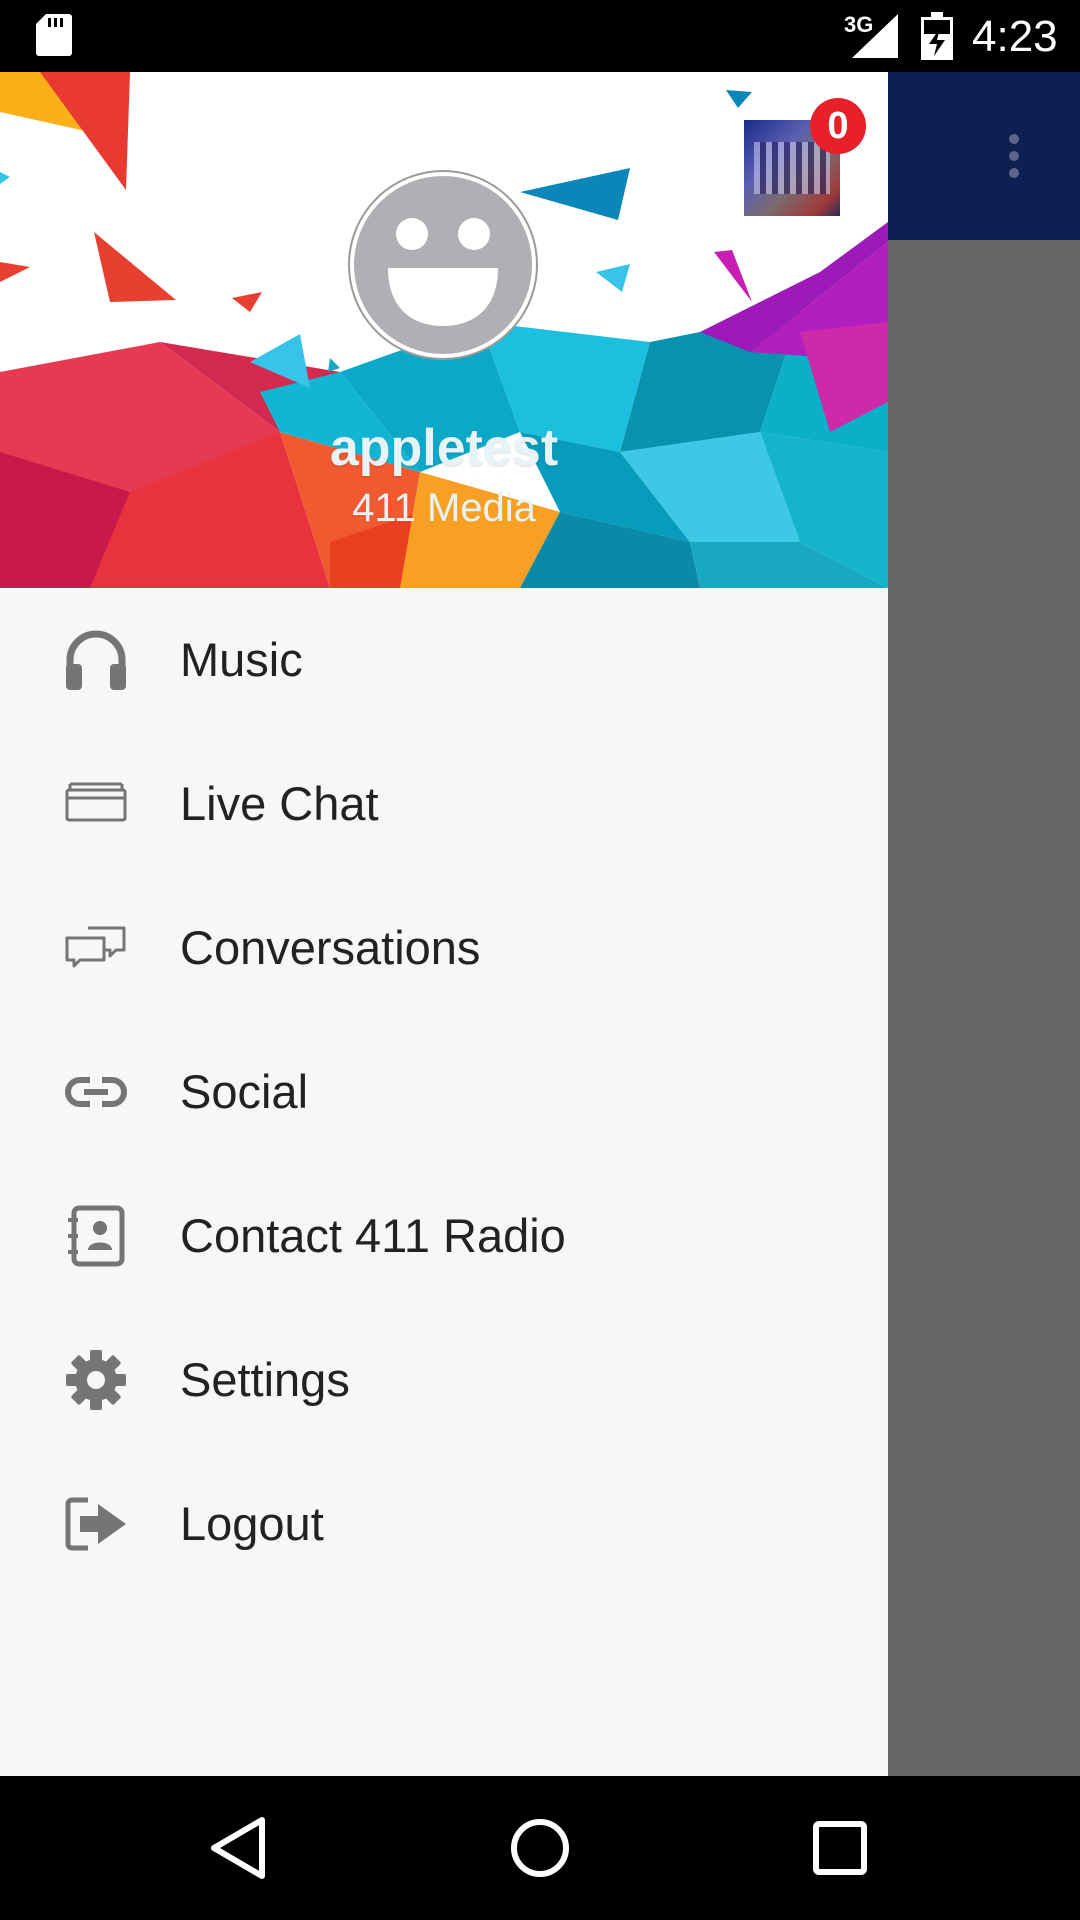  What do you see at coordinates (96, 660) in the screenshot?
I see `headphones-icon` at bounding box center [96, 660].